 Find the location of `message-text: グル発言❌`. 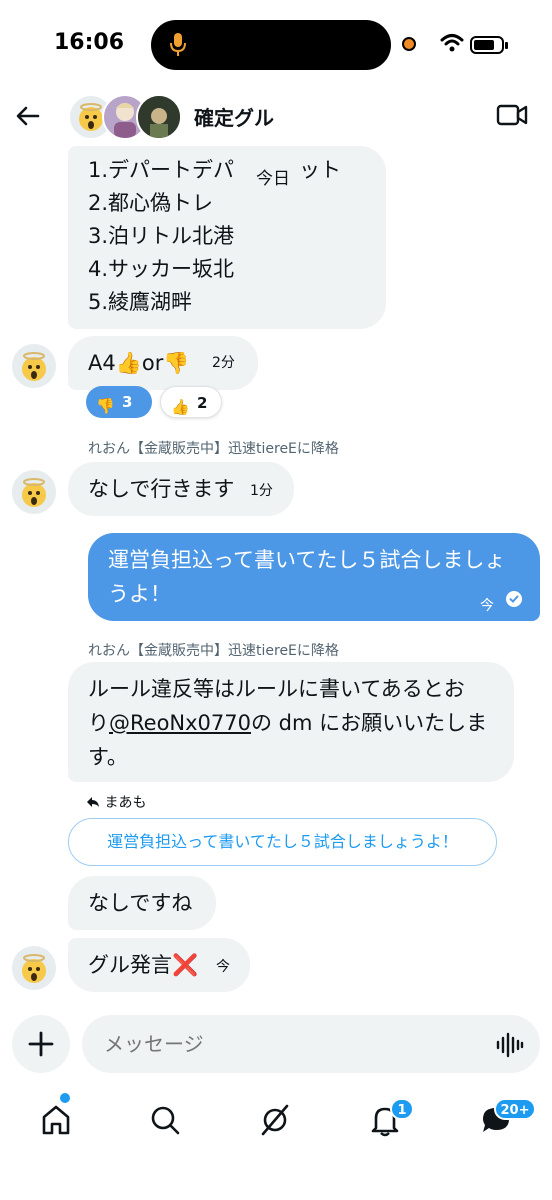

message-text: グル発言❌ is located at coordinates (143, 965).